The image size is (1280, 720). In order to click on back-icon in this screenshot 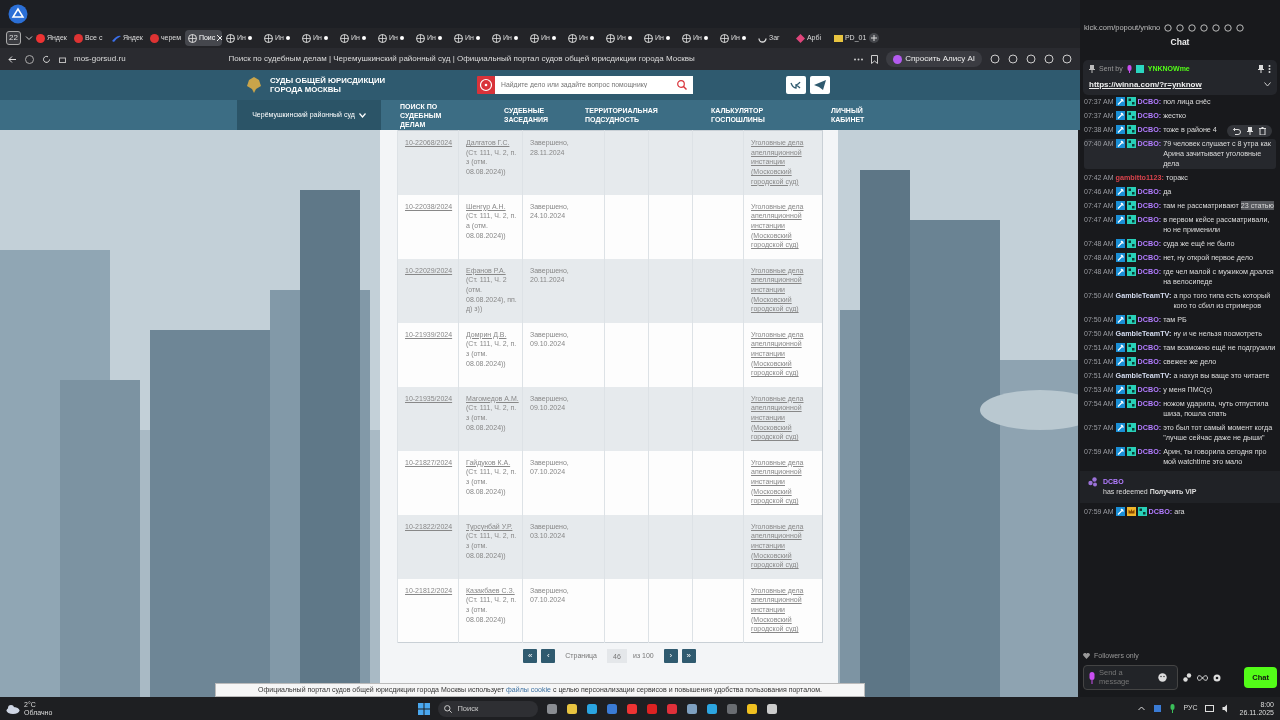, I will do `click(12, 59)`.